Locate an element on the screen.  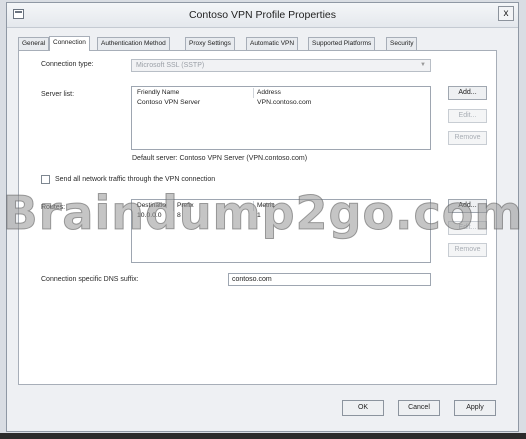
server-list-label: Server list: is located at coordinates (58, 94).